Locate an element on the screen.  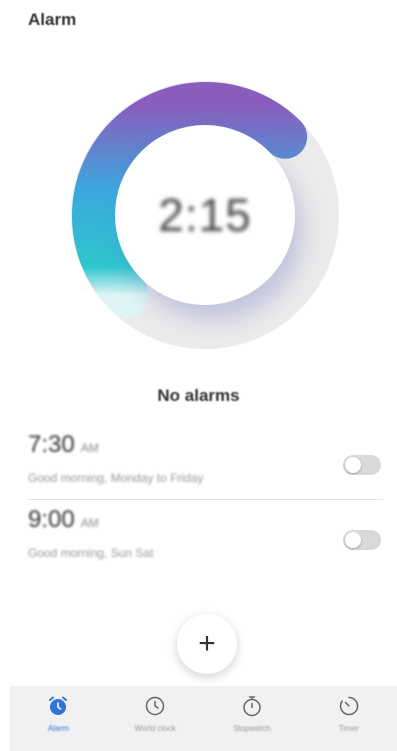
add-alarm-button: + is located at coordinates (207, 644).